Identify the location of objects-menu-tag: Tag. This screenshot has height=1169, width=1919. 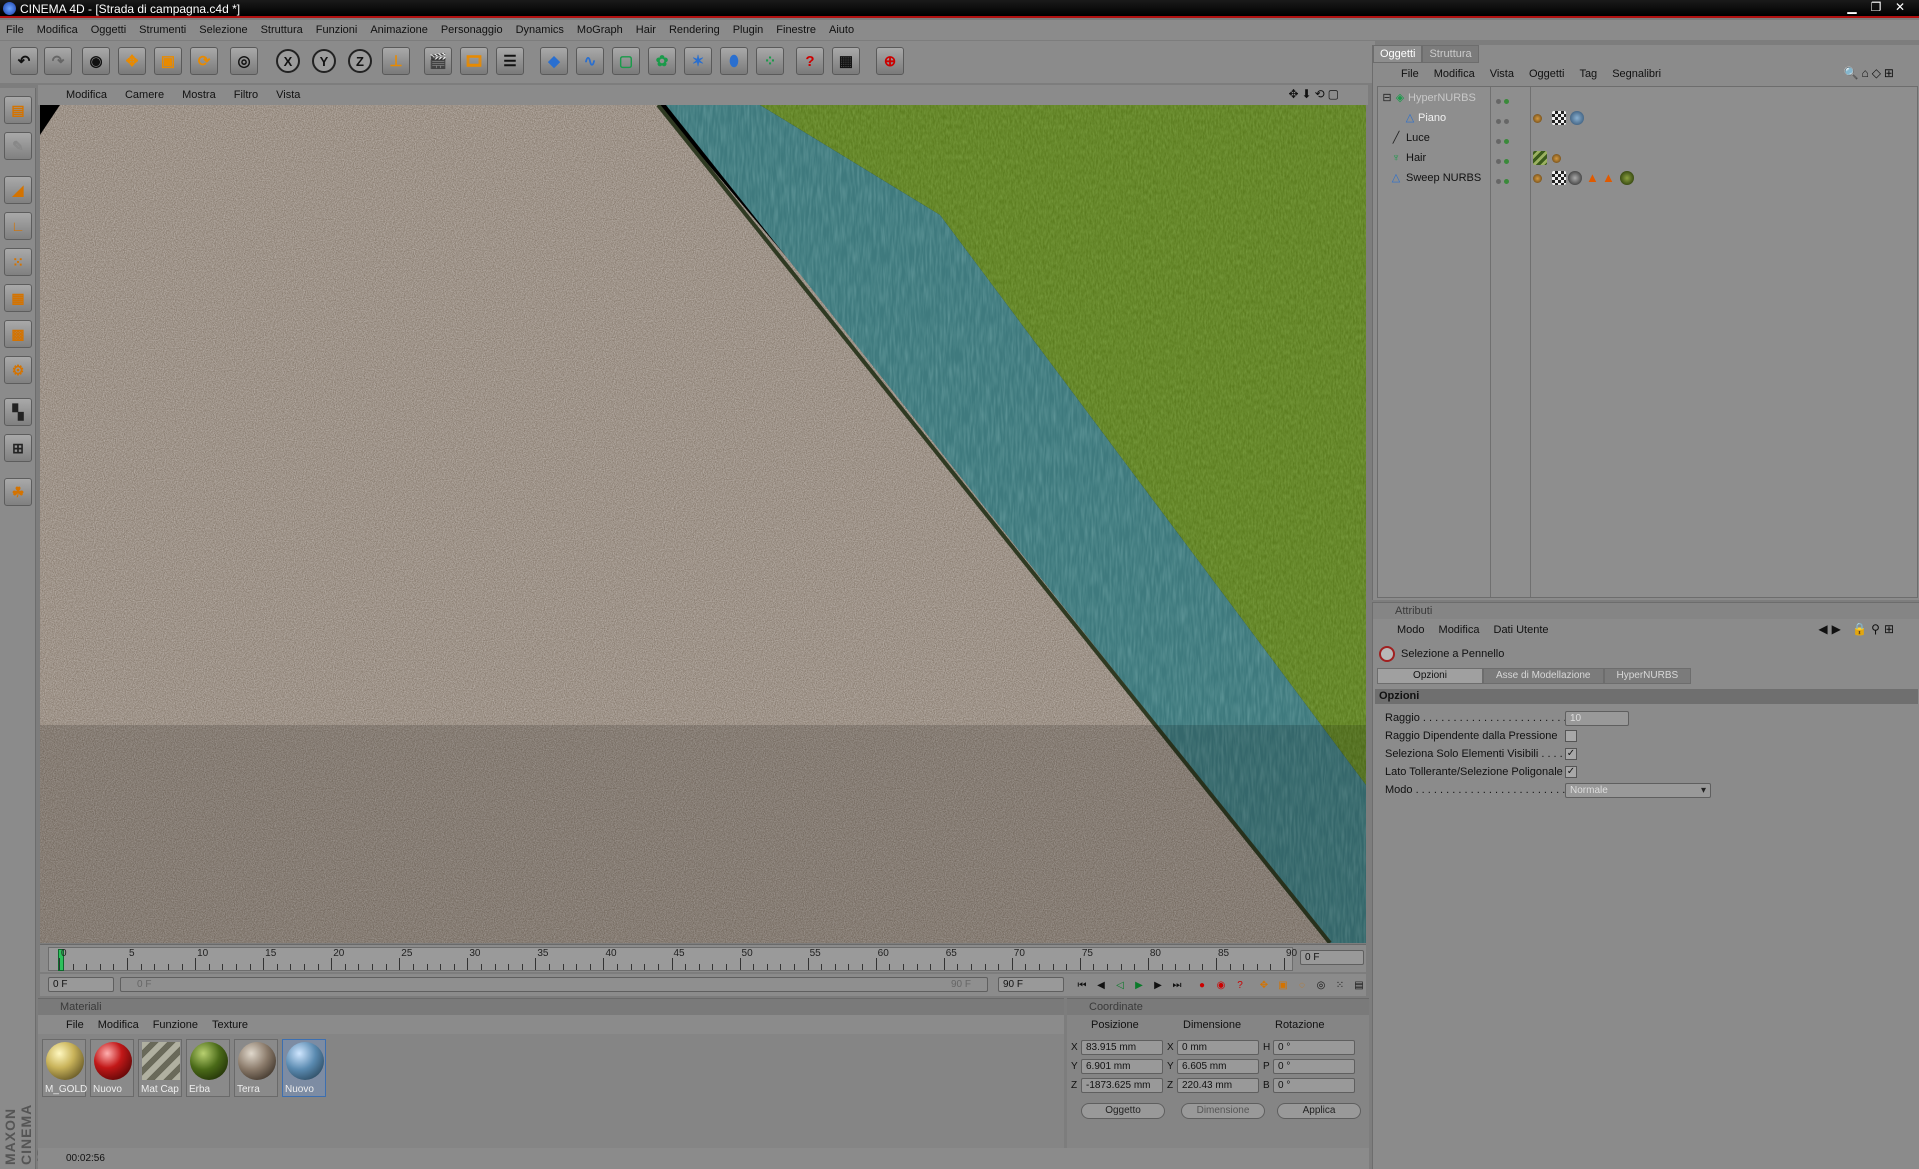
(1588, 74).